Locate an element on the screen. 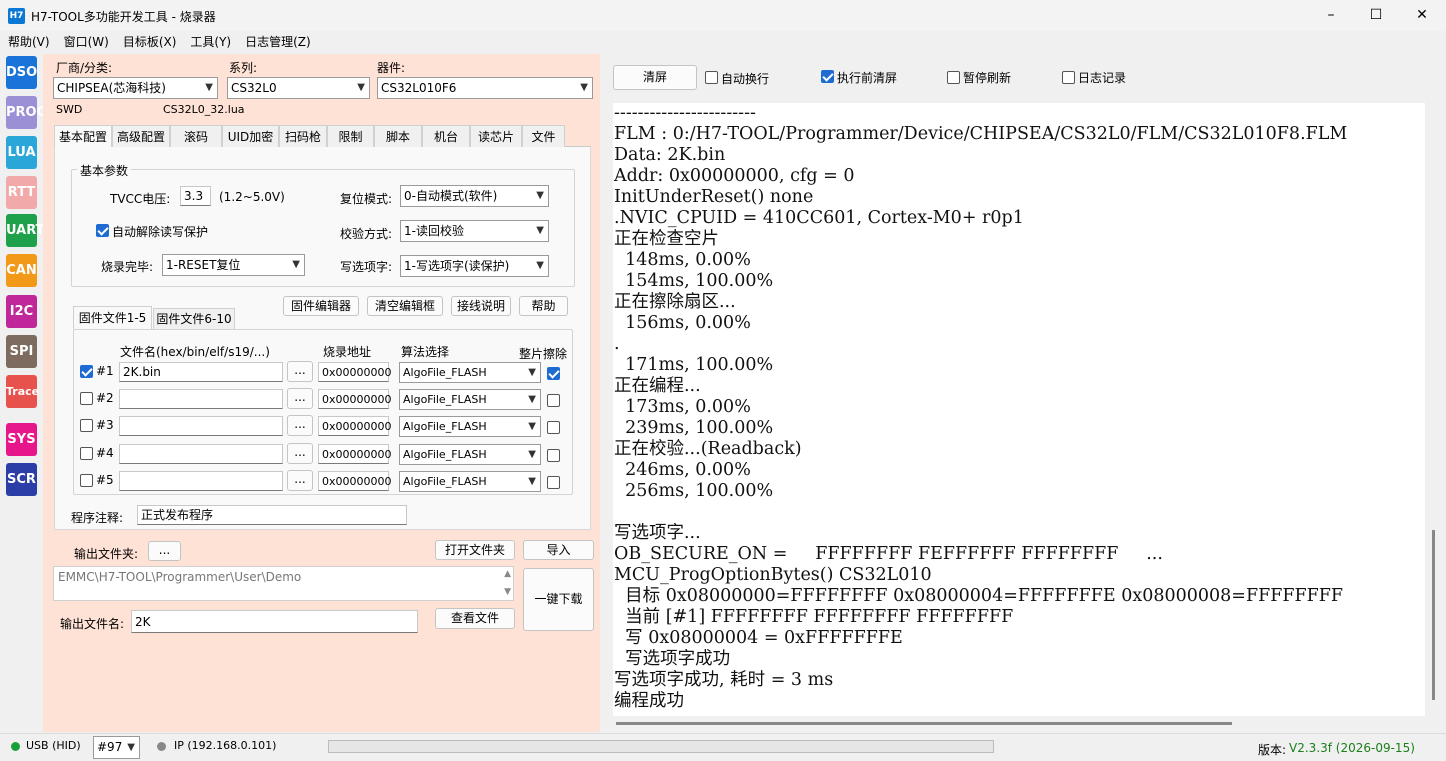 The image size is (1446, 761). output-path-box: EMMC\H7-TOOL\Programmer\User\Demo ▲ ▼ is located at coordinates (283, 583).